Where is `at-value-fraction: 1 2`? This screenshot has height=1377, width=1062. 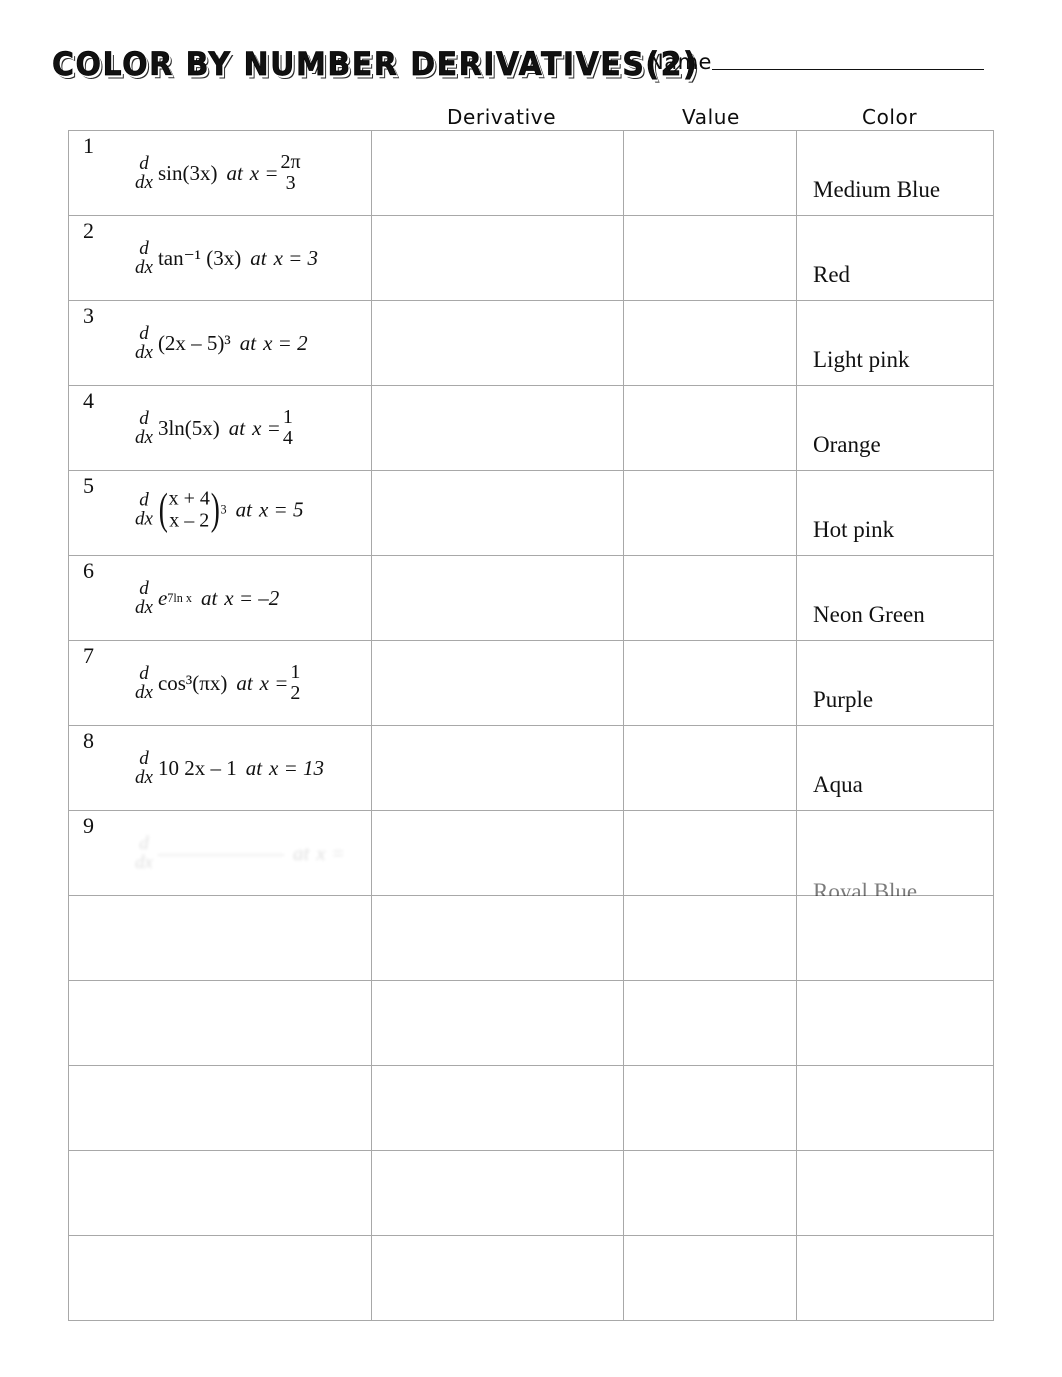
at-value-fraction: 1 2 is located at coordinates (295, 683).